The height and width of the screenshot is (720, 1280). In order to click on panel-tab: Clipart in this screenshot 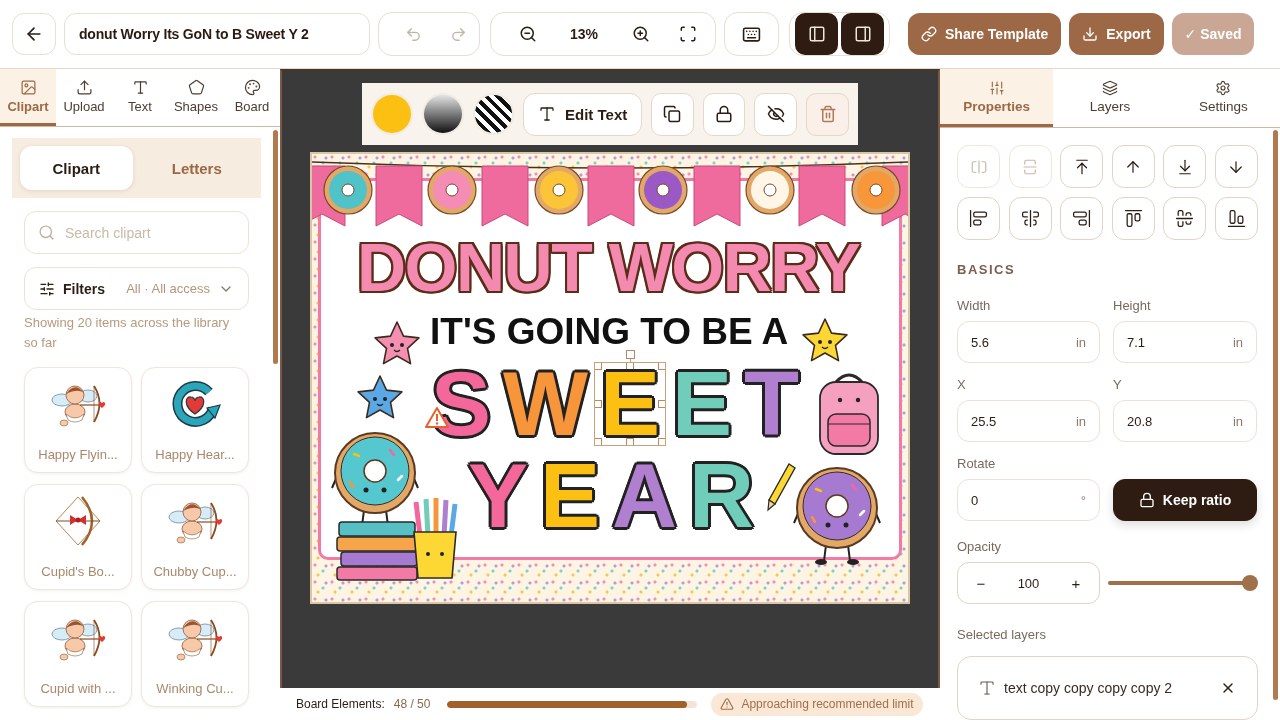, I will do `click(28, 97)`.